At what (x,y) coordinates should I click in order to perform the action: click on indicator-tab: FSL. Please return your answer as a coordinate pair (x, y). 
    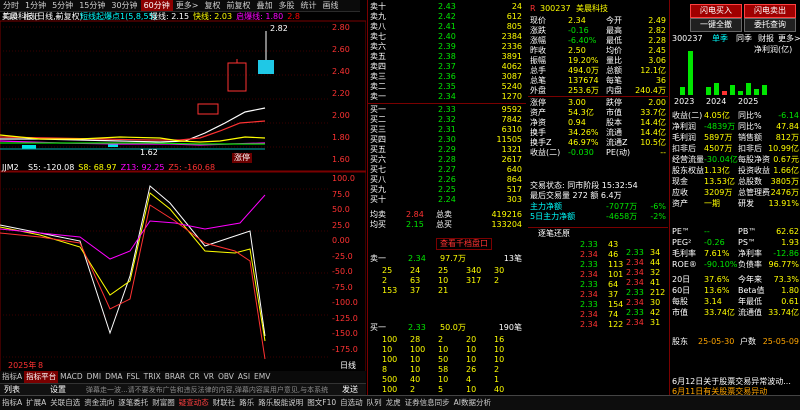
    Looking at the image, I should click on (132, 377).